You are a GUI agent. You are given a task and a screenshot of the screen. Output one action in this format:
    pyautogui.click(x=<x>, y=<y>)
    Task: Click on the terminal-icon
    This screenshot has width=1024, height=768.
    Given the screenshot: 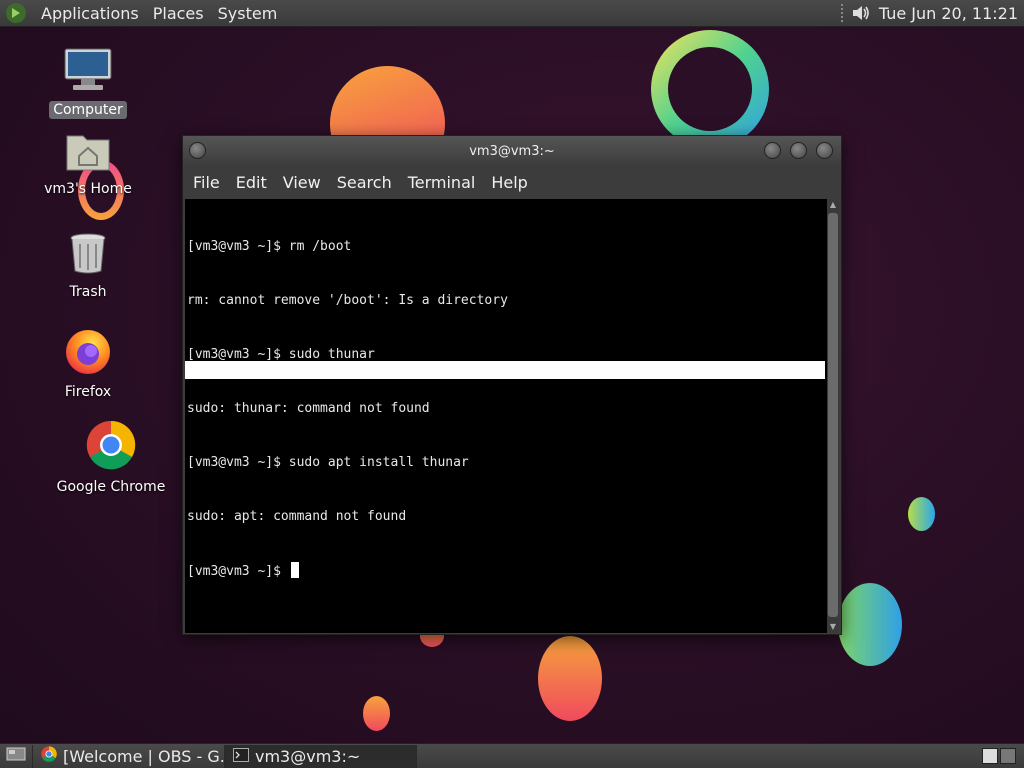 What is the action you would take?
    pyautogui.click(x=241, y=756)
    